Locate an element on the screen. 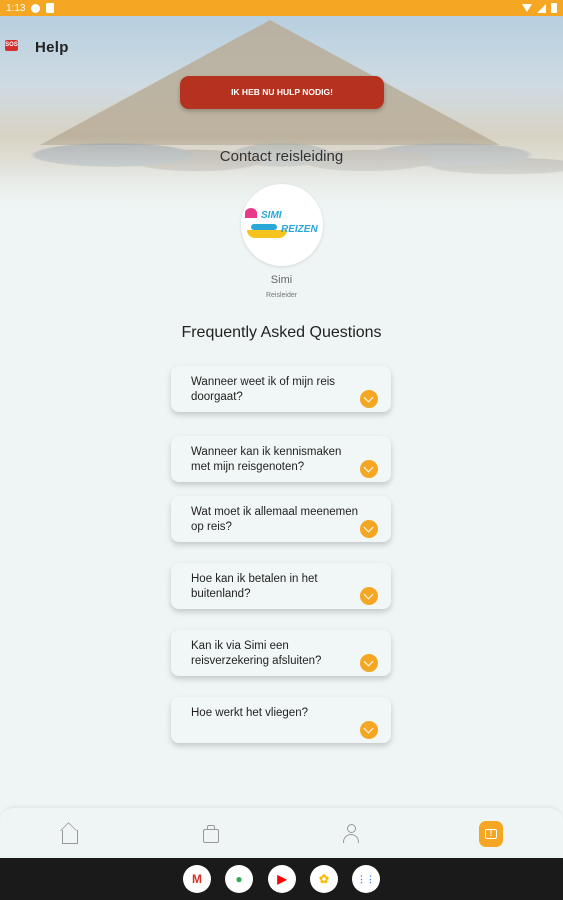 The height and width of the screenshot is (900, 563). home-icon is located at coordinates (70, 837).